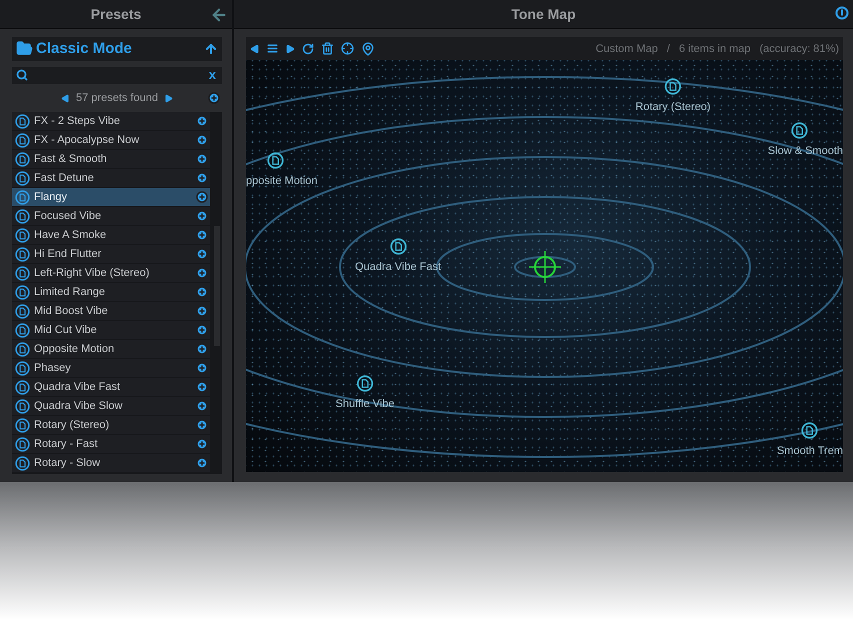 The image size is (853, 627). I want to click on preset-item: FX - 2 Steps Vibe, so click(111, 121).